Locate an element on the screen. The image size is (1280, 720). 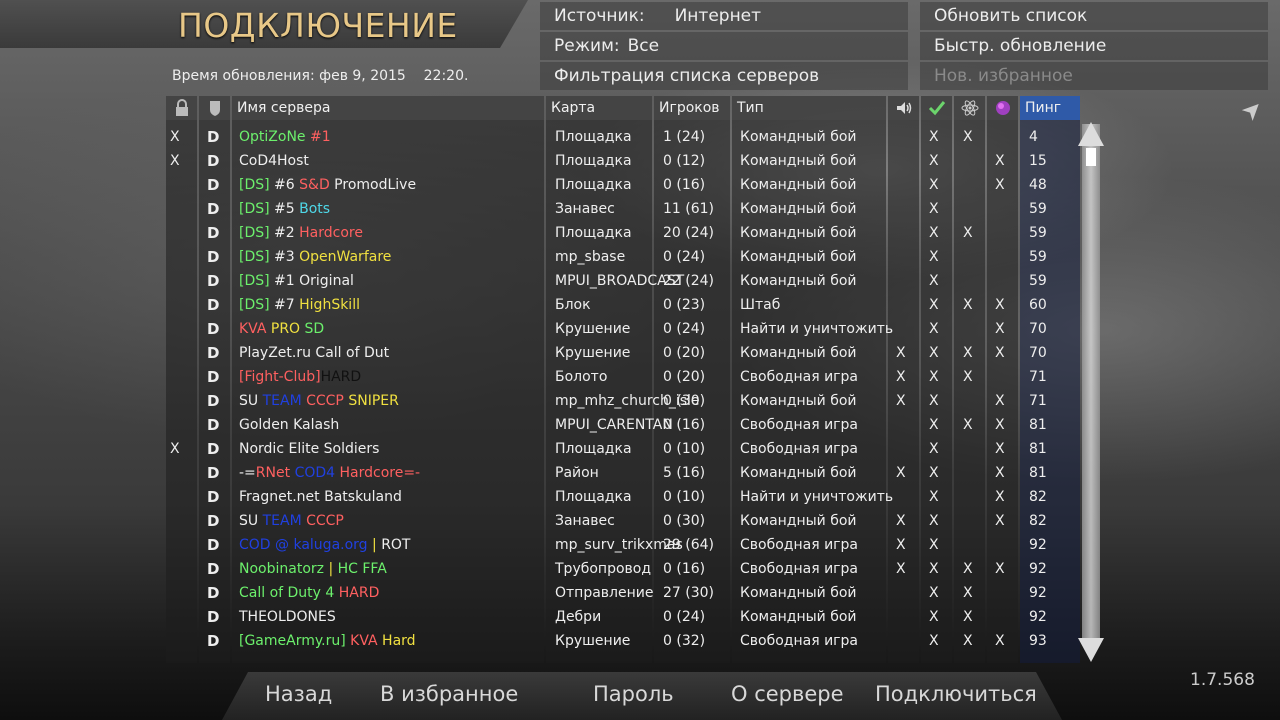
ping-value: 71 is located at coordinates (1038, 377).